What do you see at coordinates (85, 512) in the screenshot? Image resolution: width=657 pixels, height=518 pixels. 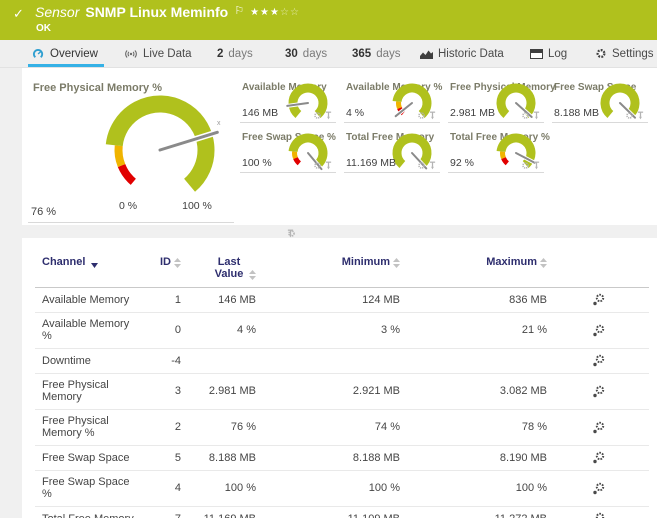 I see `cell: Total Free Memory` at bounding box center [85, 512].